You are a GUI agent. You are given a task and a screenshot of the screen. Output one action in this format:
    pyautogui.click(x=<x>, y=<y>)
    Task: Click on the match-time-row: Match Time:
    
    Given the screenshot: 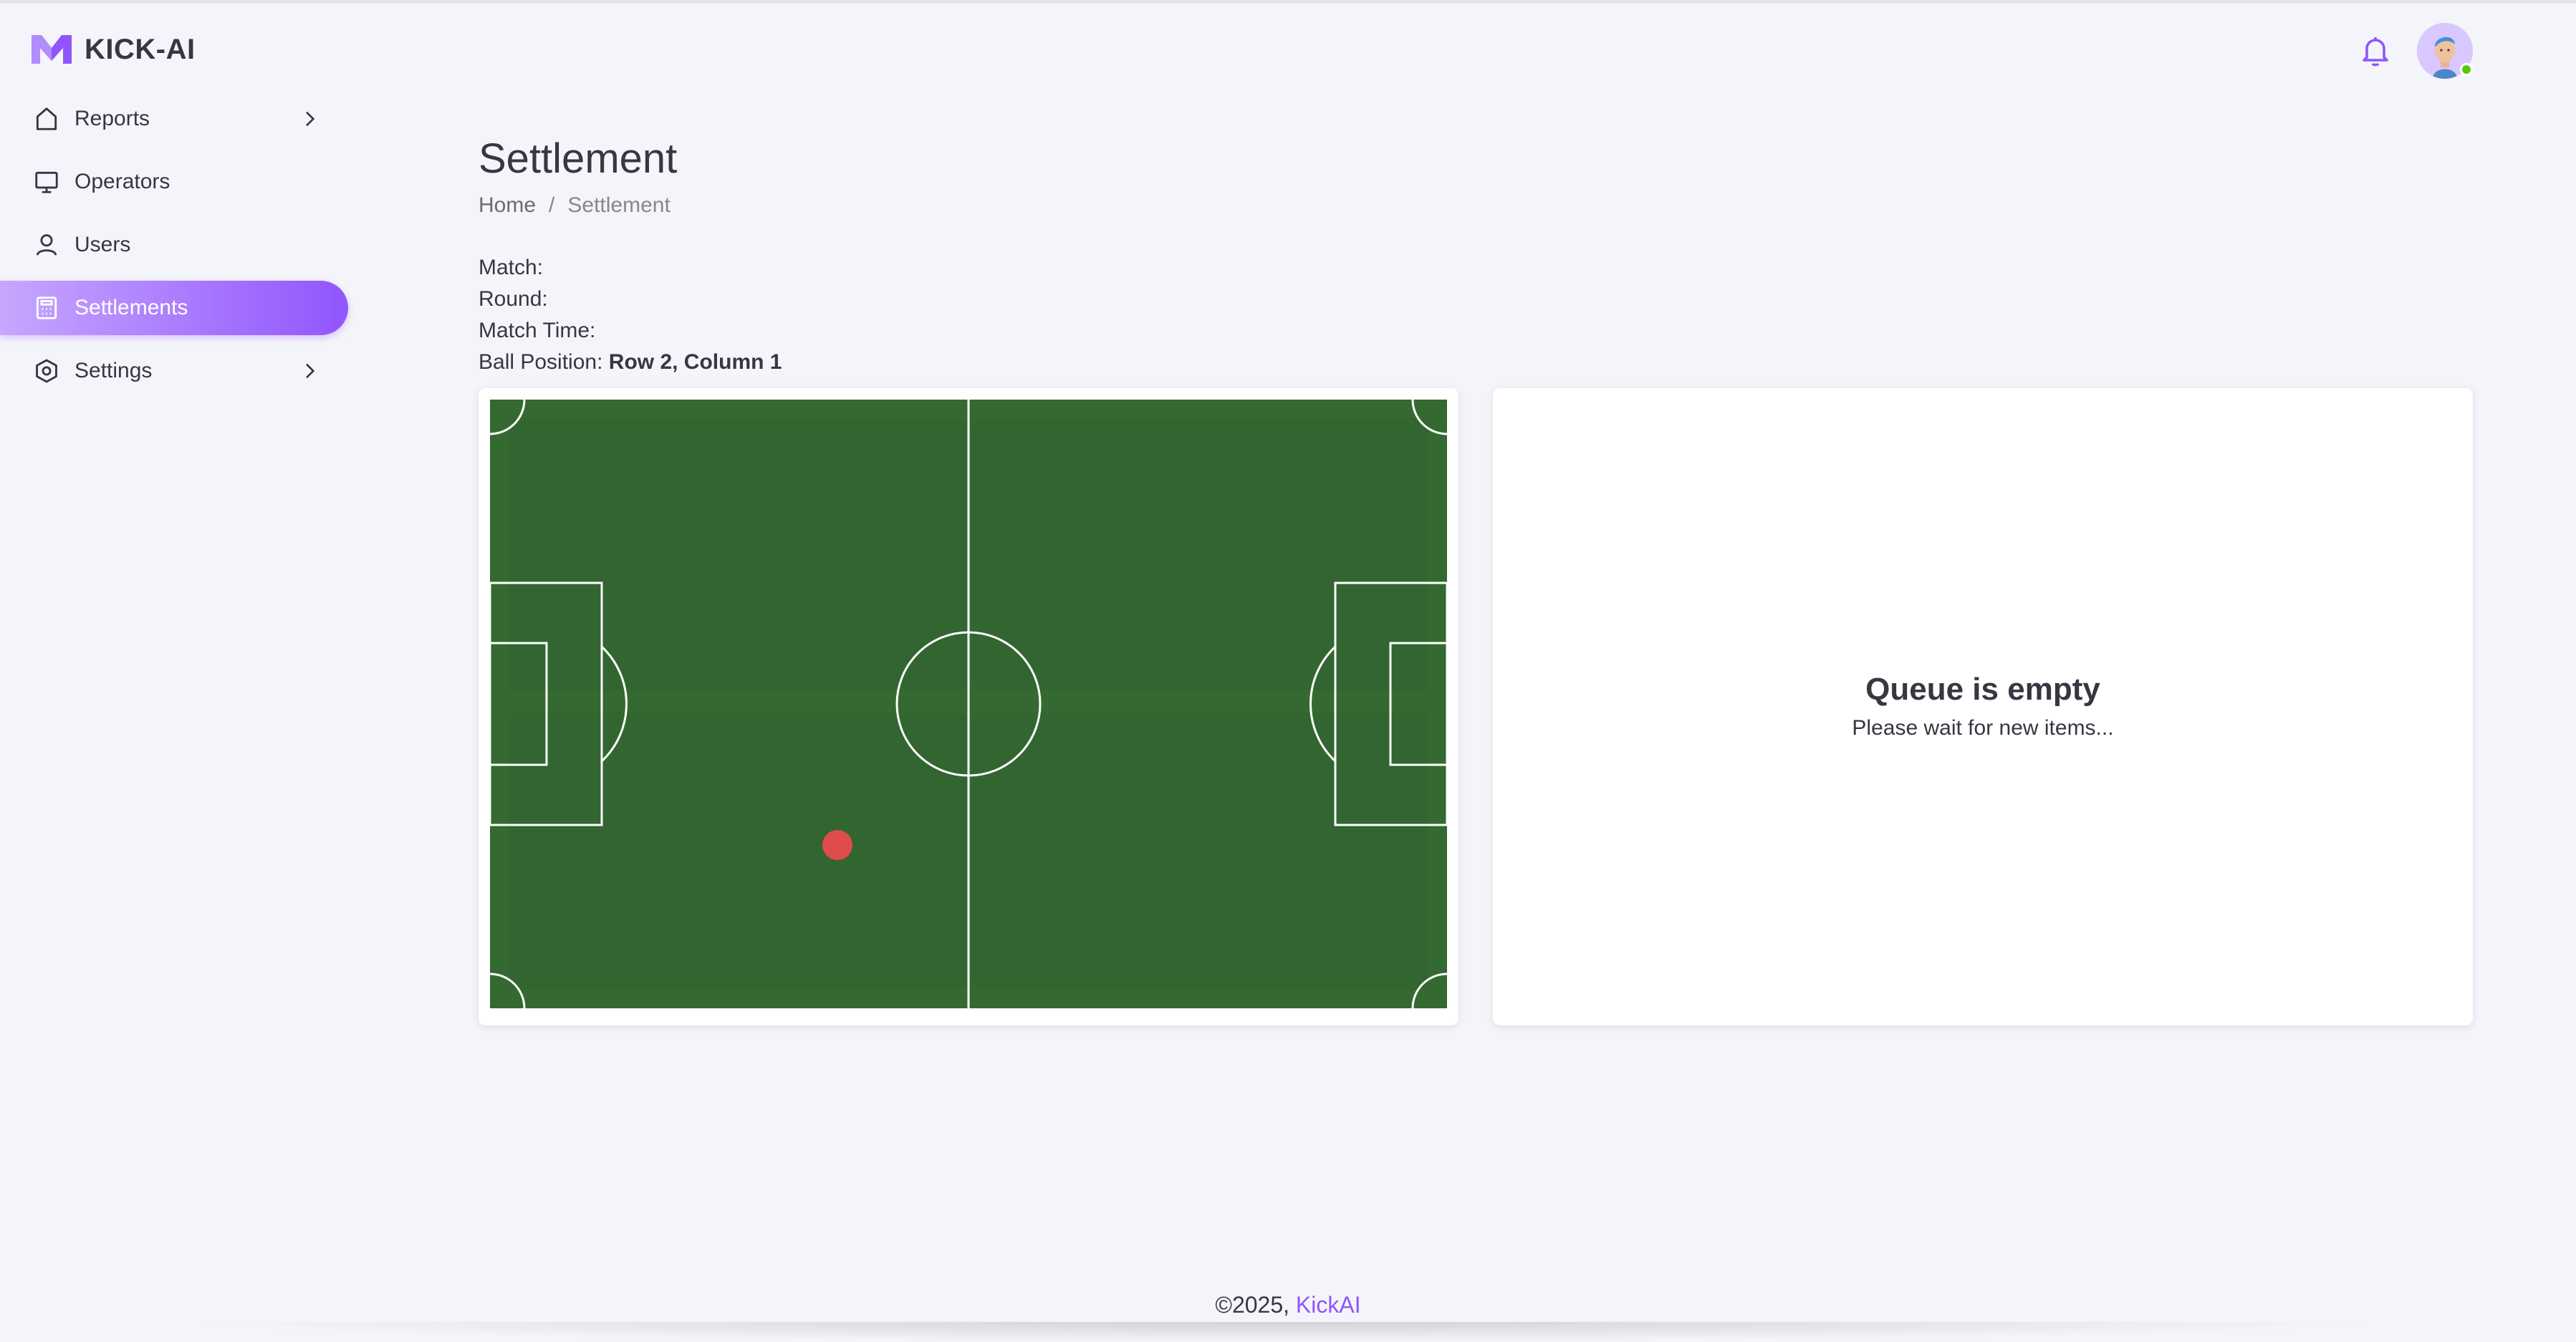 What is the action you would take?
    pyautogui.click(x=631, y=331)
    